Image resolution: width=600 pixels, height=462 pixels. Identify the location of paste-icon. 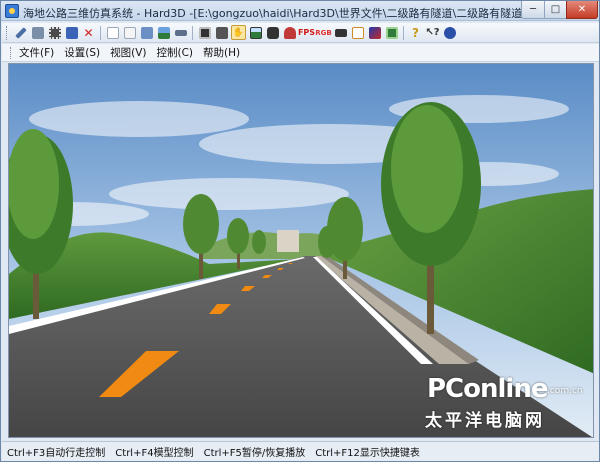
(129, 32).